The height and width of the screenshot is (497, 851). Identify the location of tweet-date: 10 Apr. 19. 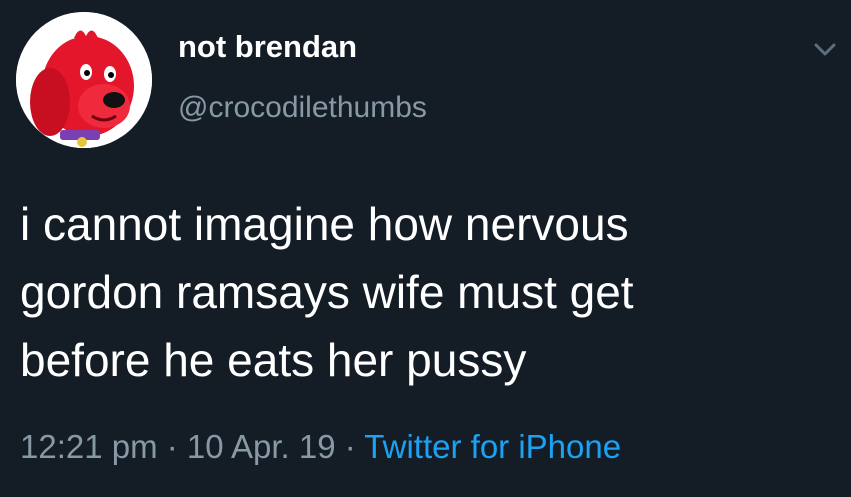
(261, 446).